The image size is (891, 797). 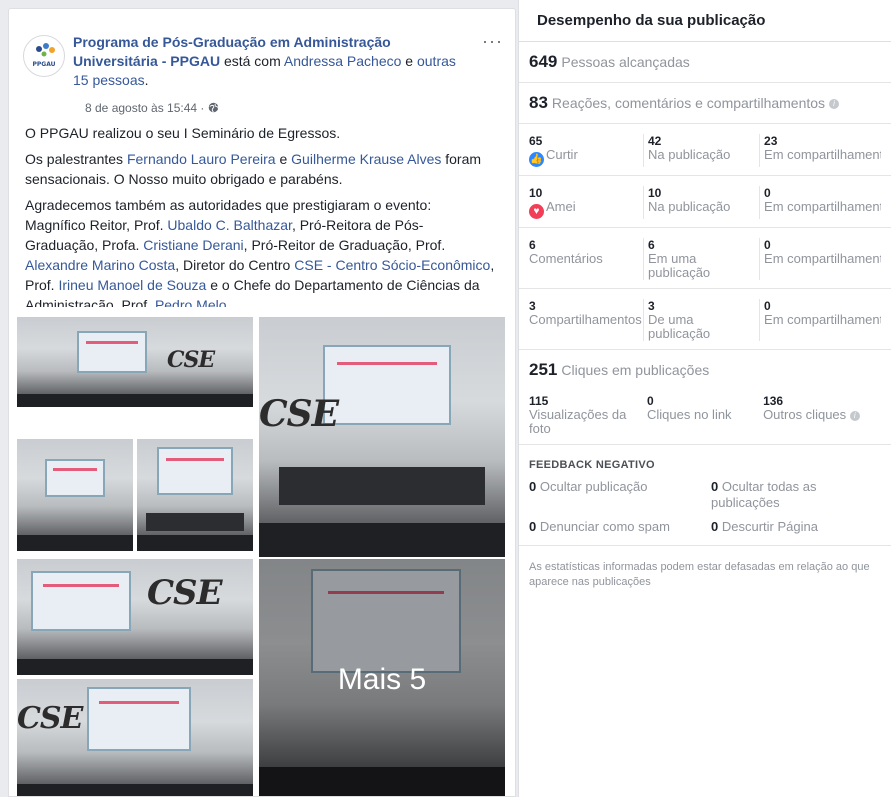 What do you see at coordinates (536, 211) in the screenshot?
I see `love-icon: ♥` at bounding box center [536, 211].